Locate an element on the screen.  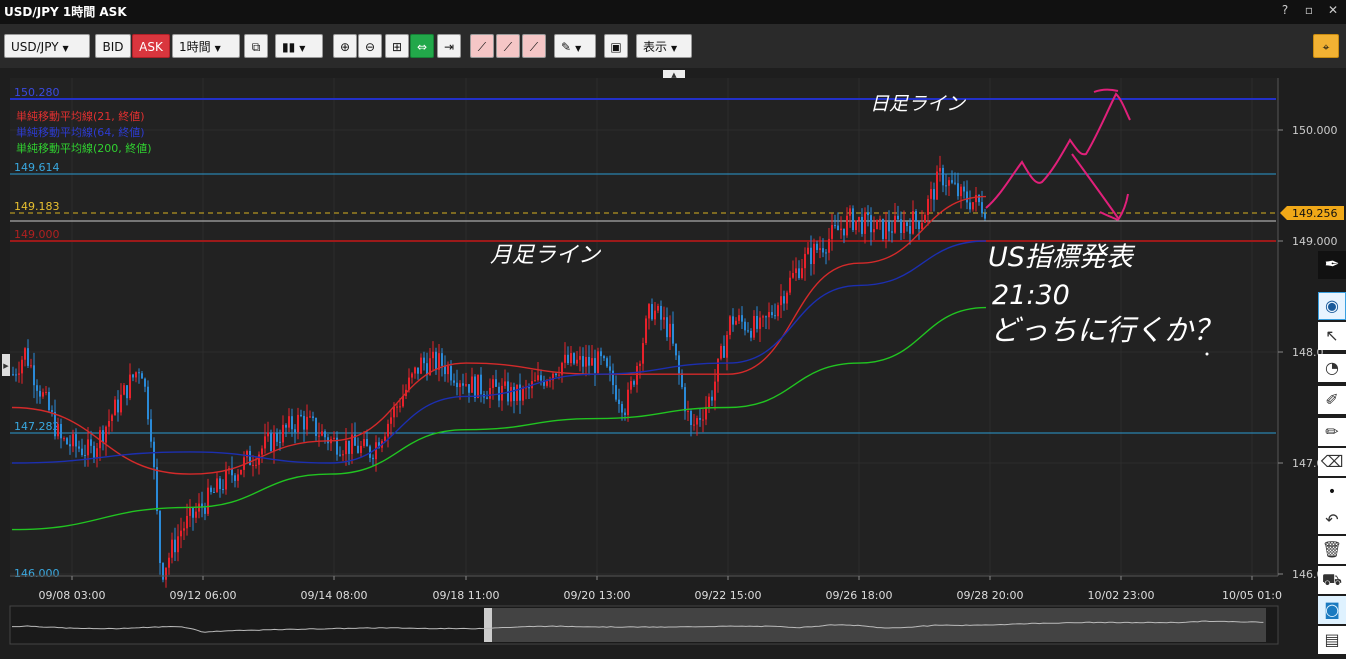
ask-button: ASK is located at coordinates (151, 46).